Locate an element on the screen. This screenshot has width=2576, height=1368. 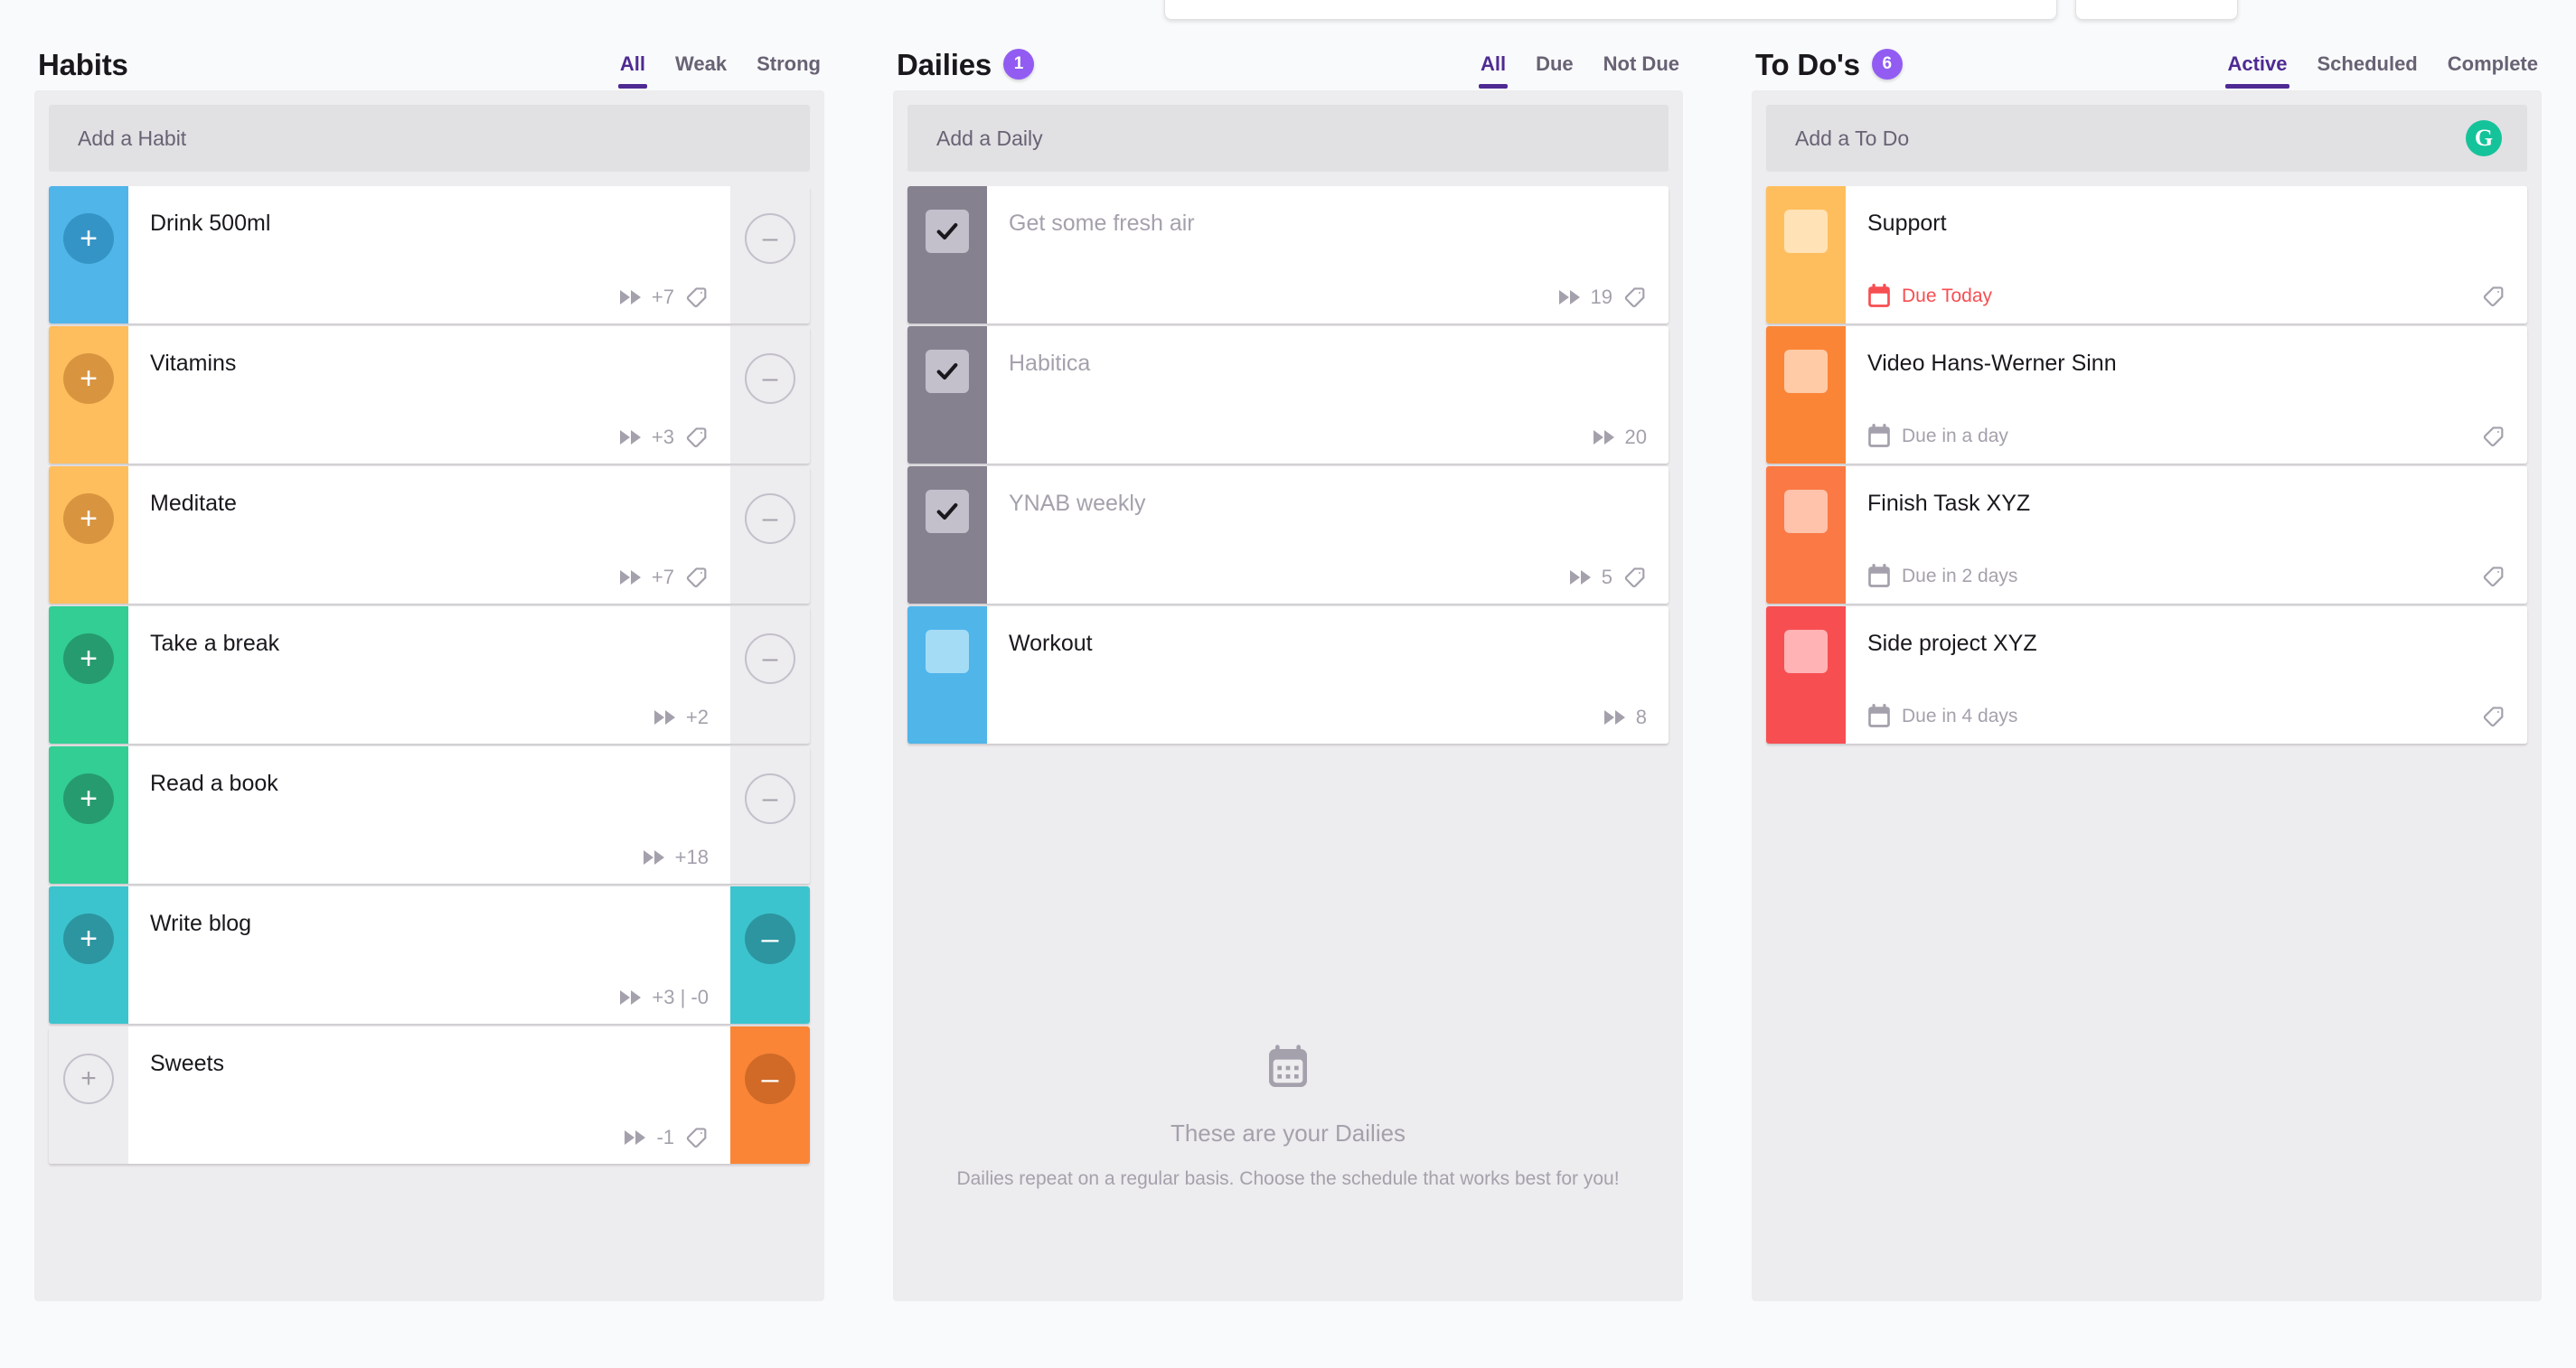
todo-content: Video Hans-Werner Sinn Due in a day is located at coordinates (2186, 395).